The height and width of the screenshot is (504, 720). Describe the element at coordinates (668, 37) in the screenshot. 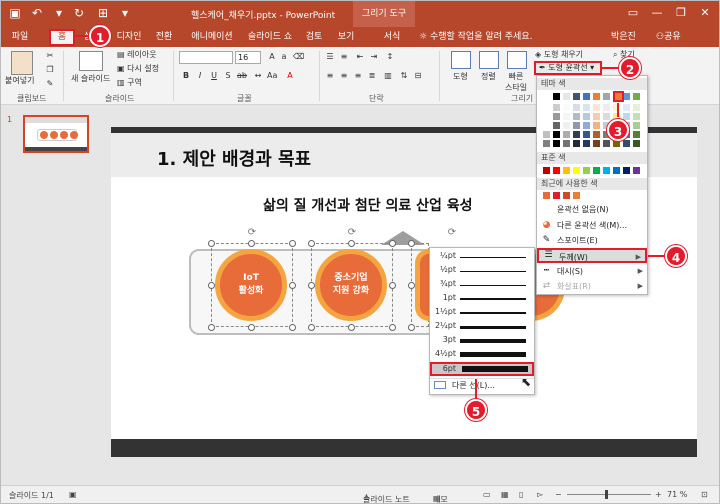

I see `share-button: ⚇공유` at that location.